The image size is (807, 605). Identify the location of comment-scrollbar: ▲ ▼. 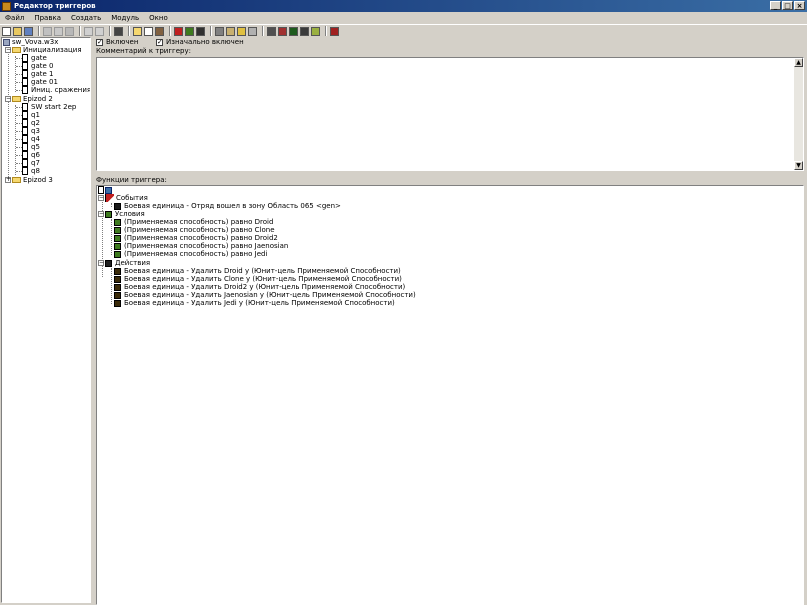
(798, 114).